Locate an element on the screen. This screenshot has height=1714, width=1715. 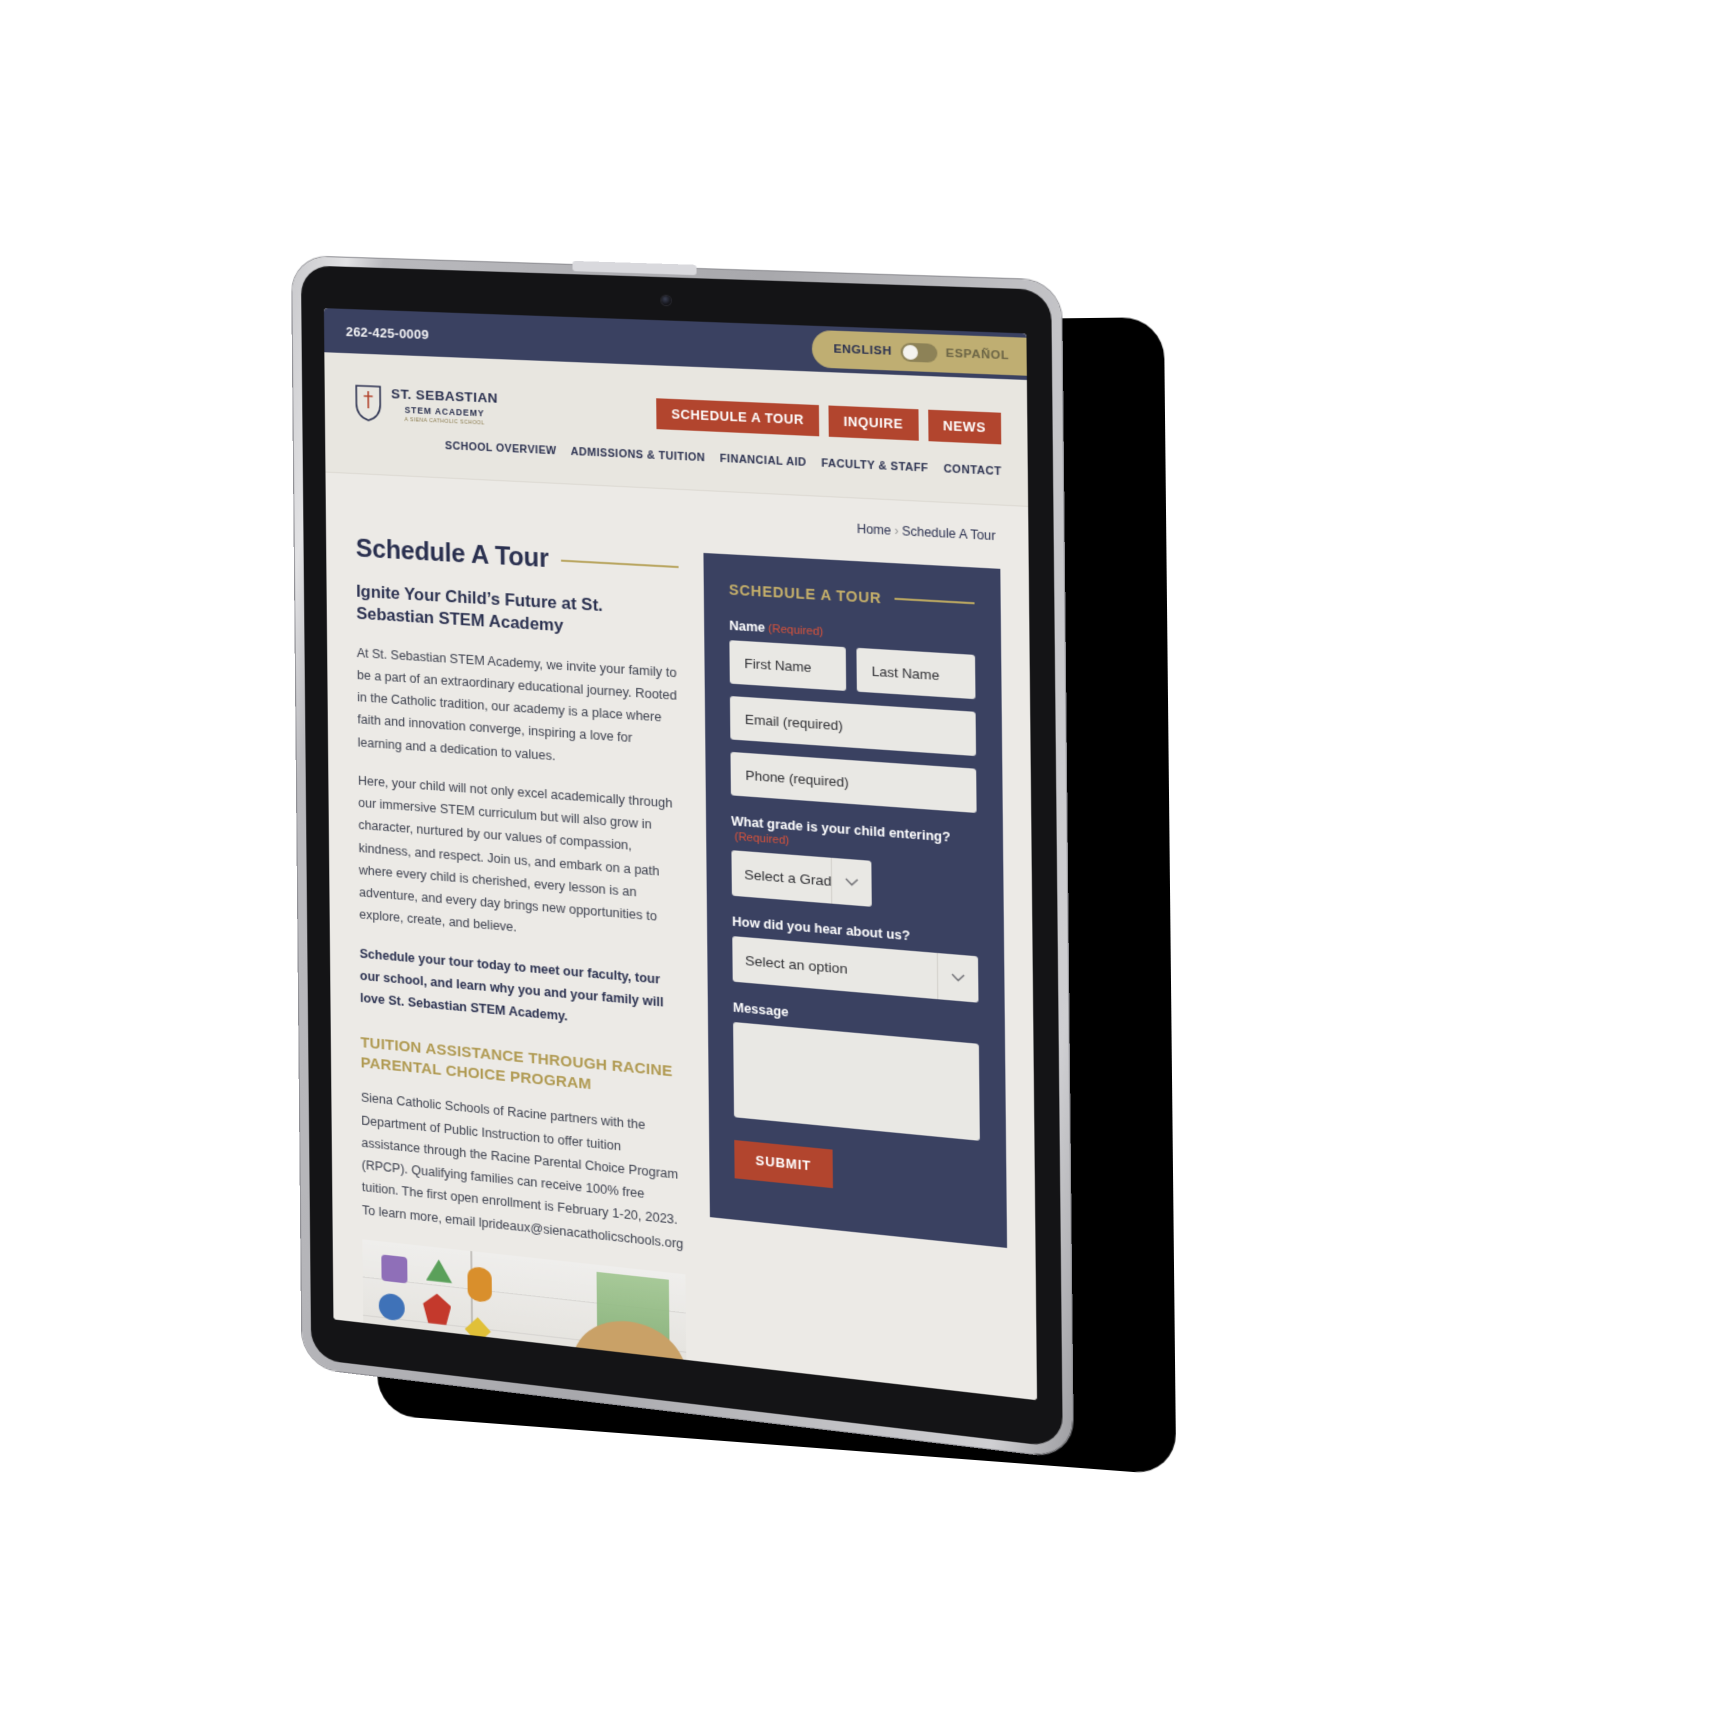
shape-oval-icon is located at coordinates (479, 1284).